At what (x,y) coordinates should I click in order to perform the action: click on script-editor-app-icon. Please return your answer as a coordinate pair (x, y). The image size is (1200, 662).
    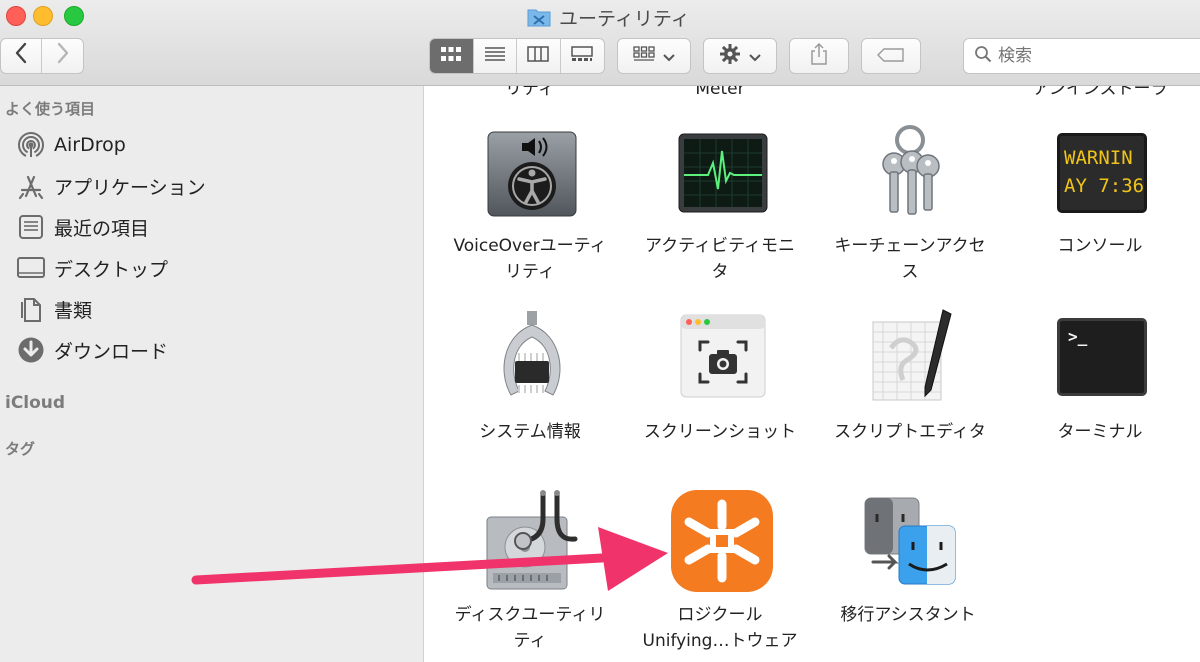
    Looking at the image, I should click on (914, 358).